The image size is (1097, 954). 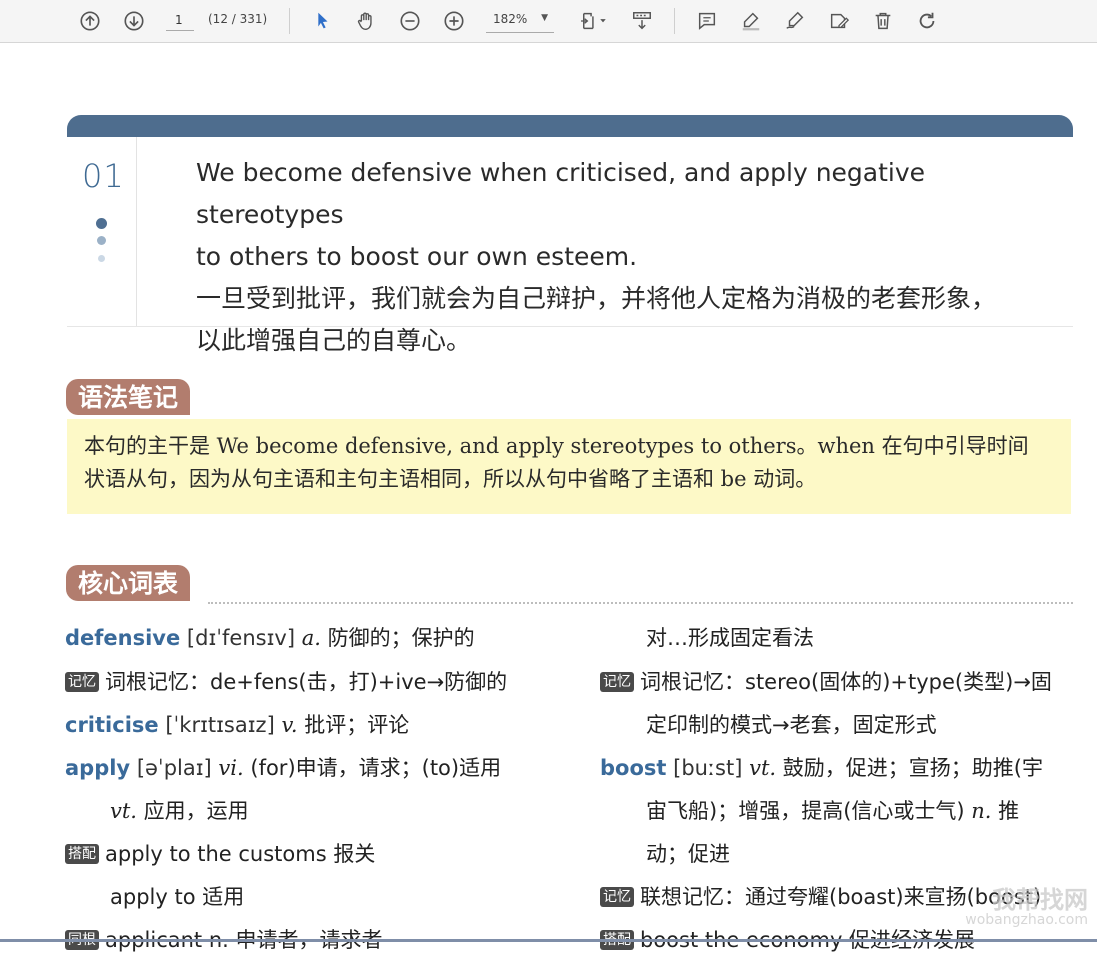 What do you see at coordinates (570, 126) in the screenshot?
I see `header-band` at bounding box center [570, 126].